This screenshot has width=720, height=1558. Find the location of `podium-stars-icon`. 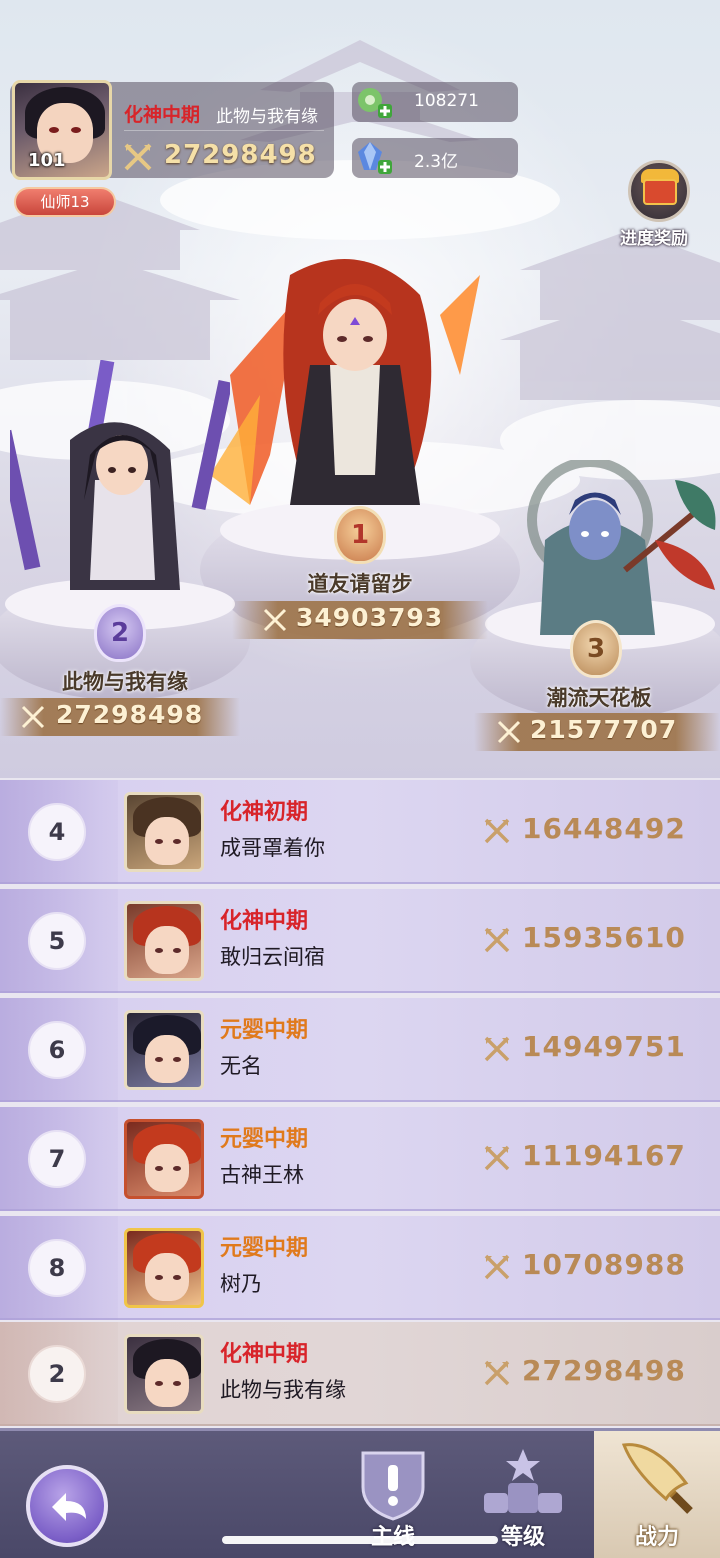

podium-stars-icon is located at coordinates (523, 1481).